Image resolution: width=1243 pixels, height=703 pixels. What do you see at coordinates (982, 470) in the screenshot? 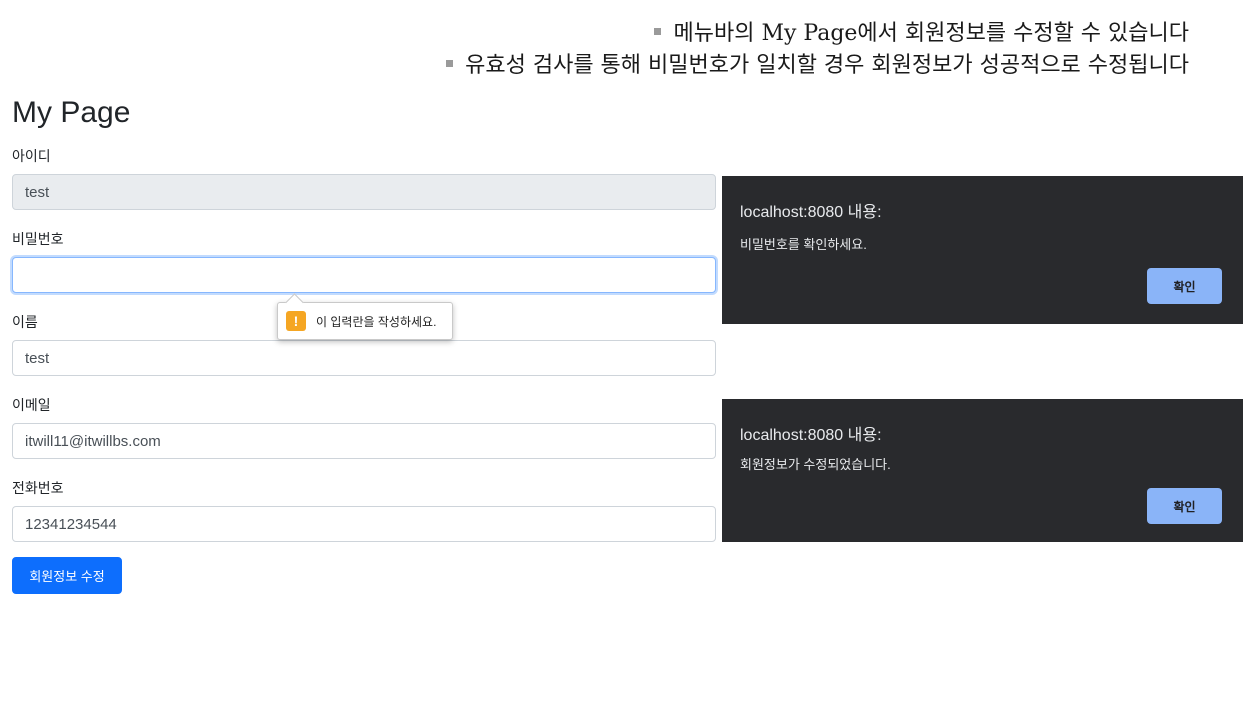
I see `update-success-alert-dialog: localhost:8080 내용: 회원정보가 수정되었습니다. 확인` at bounding box center [982, 470].